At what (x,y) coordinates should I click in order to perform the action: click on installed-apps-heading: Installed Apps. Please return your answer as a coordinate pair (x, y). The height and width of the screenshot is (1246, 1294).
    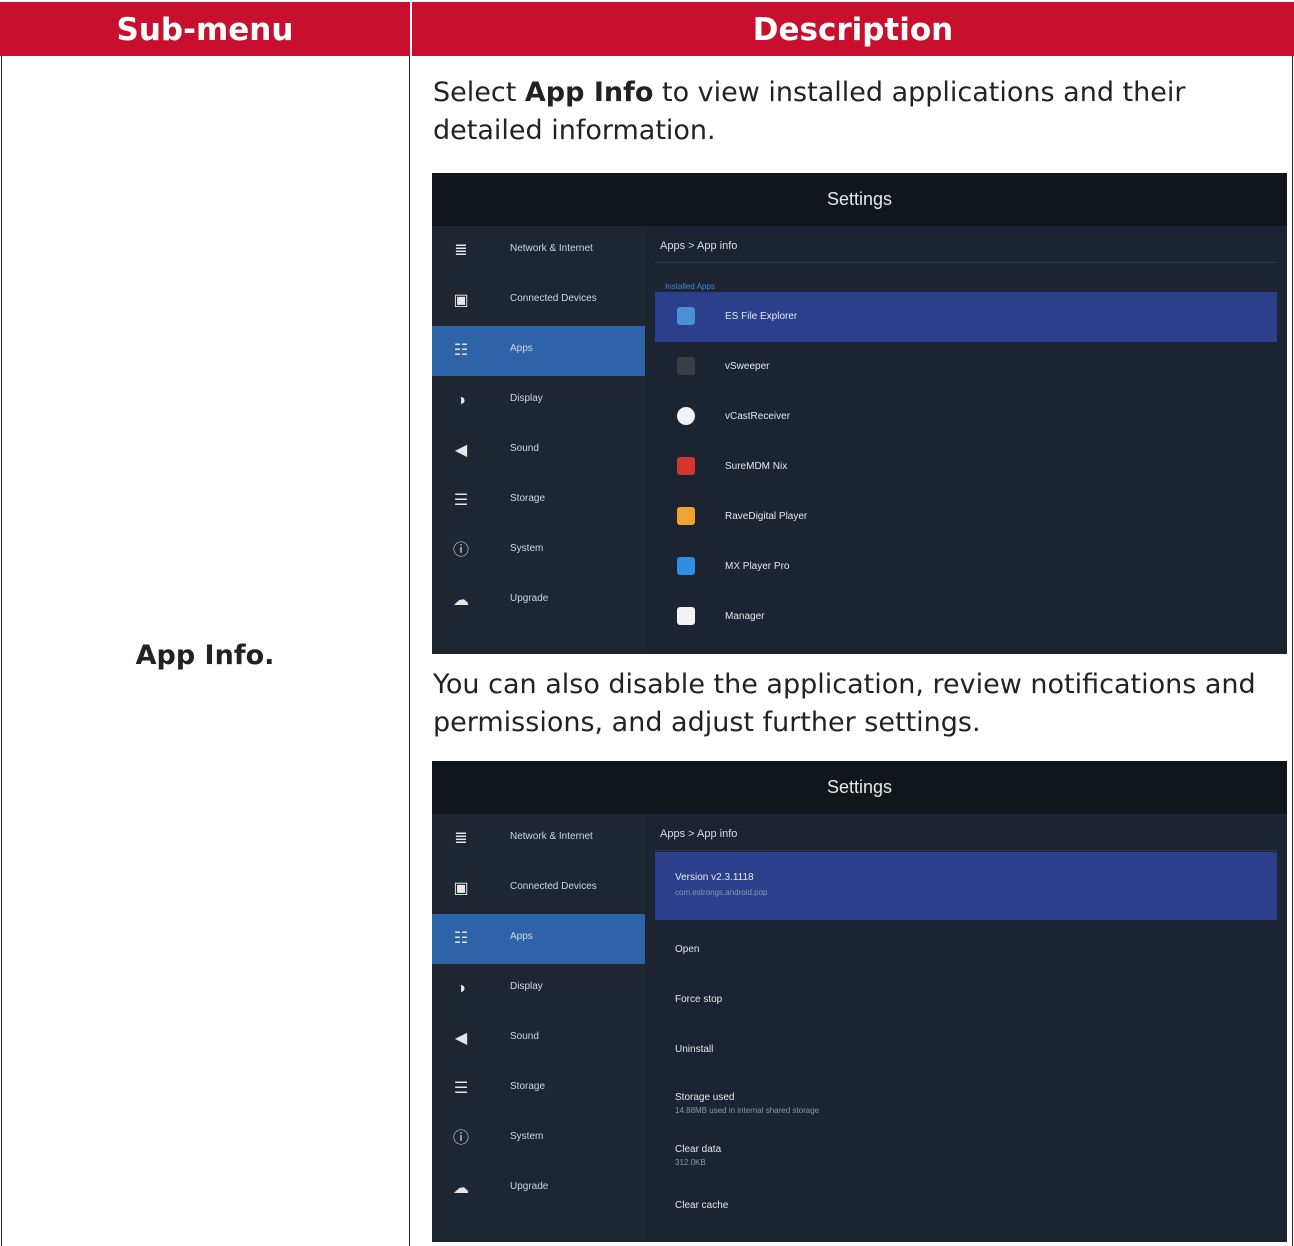
    Looking at the image, I should click on (690, 286).